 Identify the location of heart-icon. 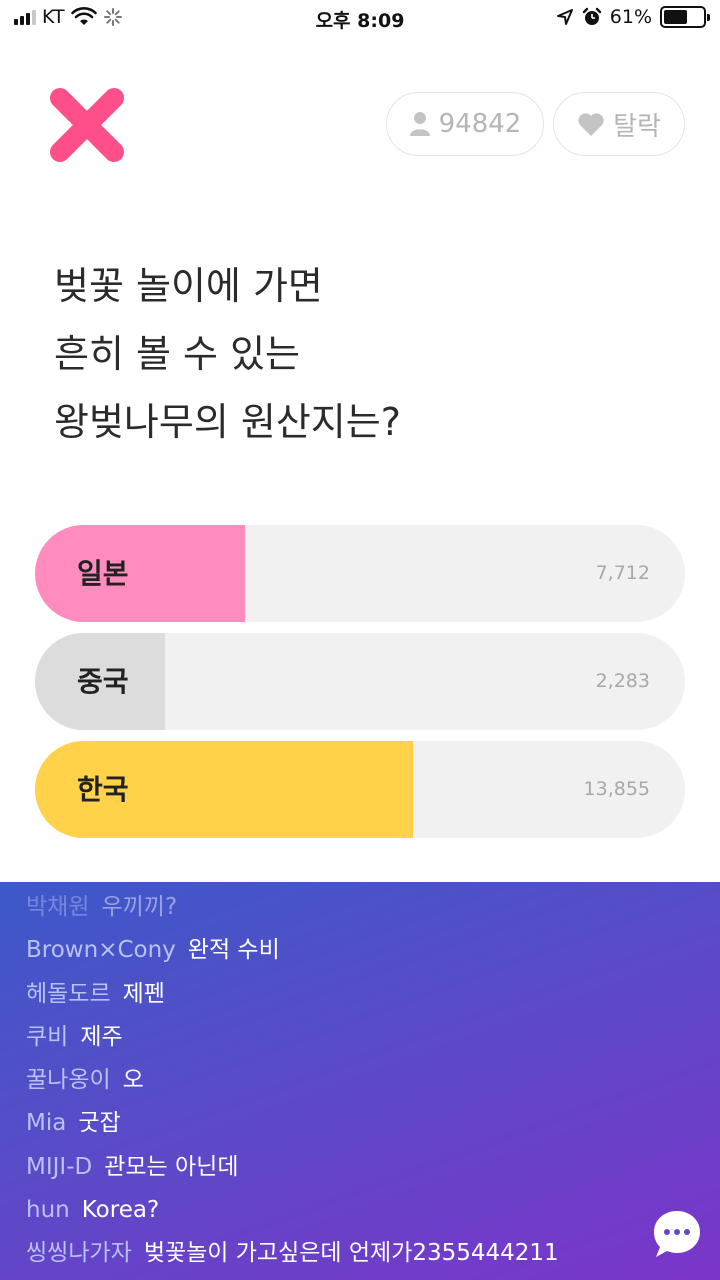
(591, 124).